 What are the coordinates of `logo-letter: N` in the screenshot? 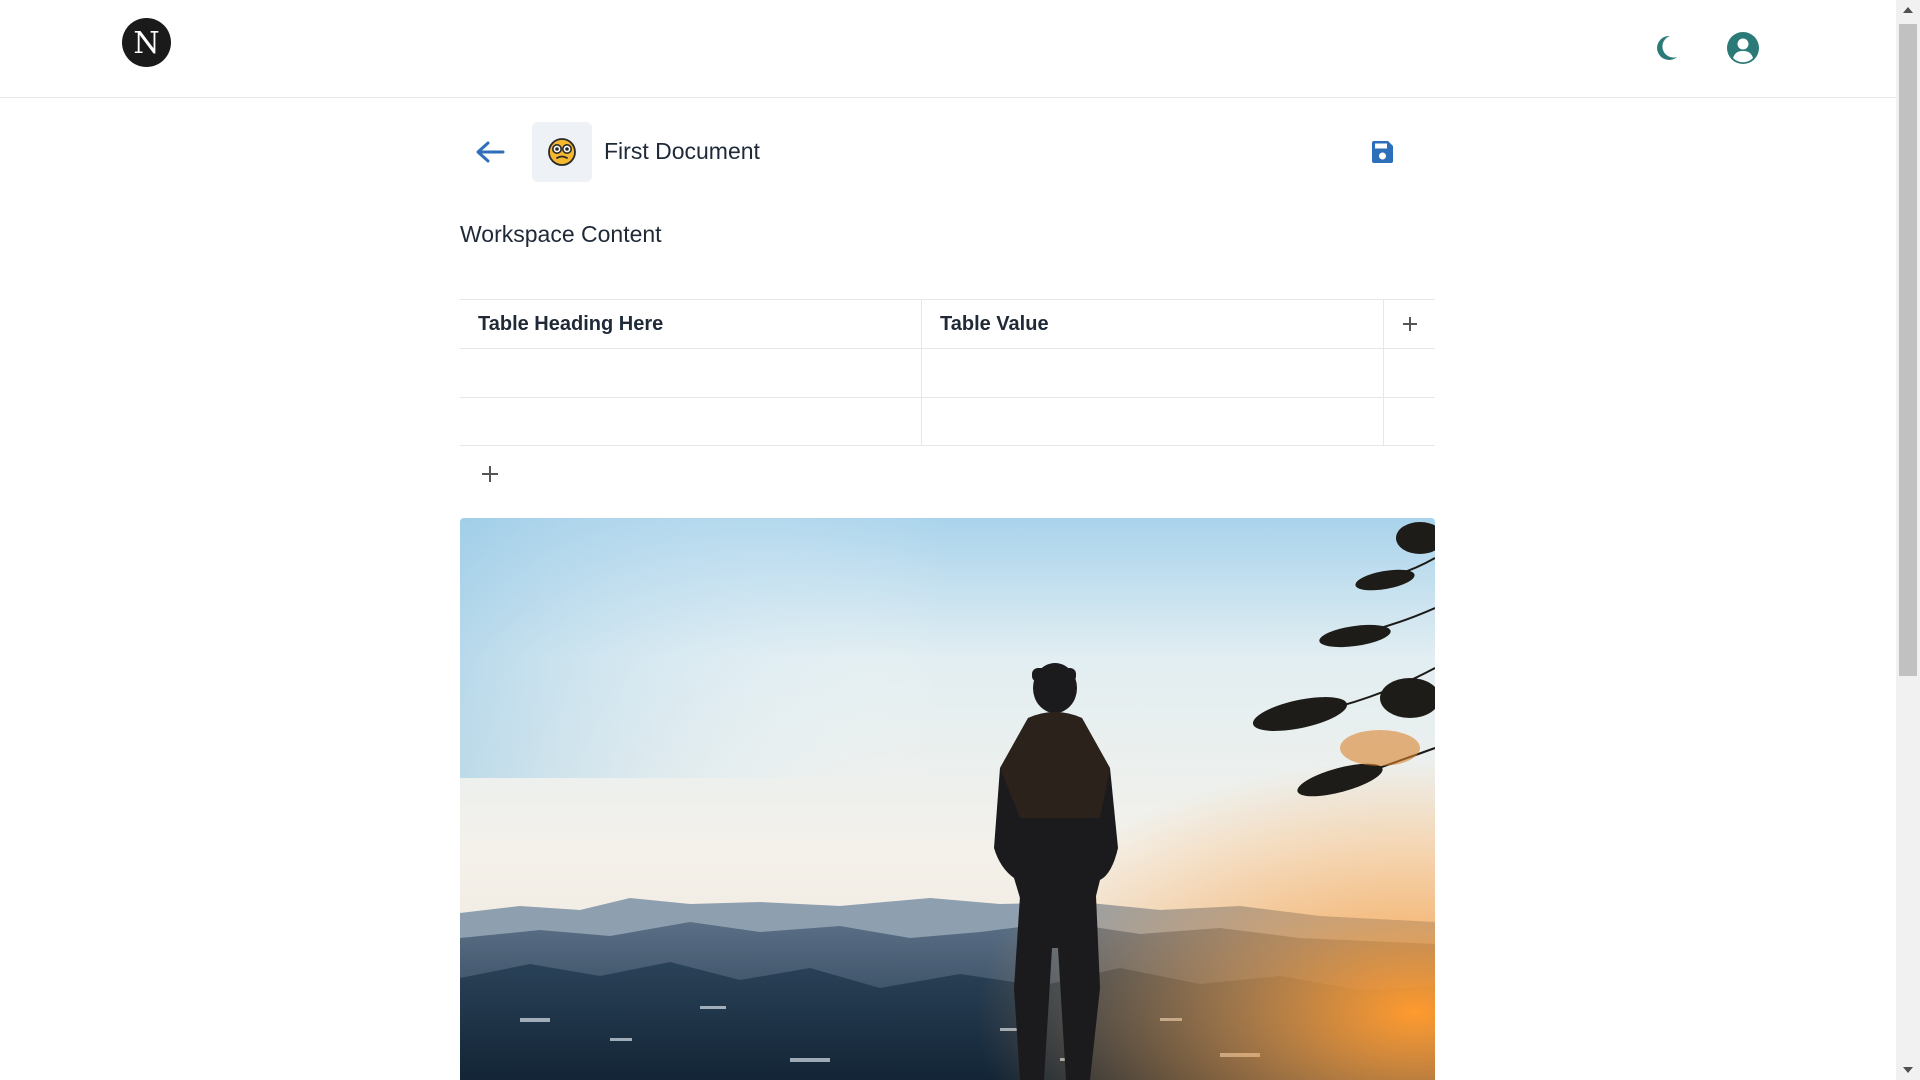 It's located at (146, 43).